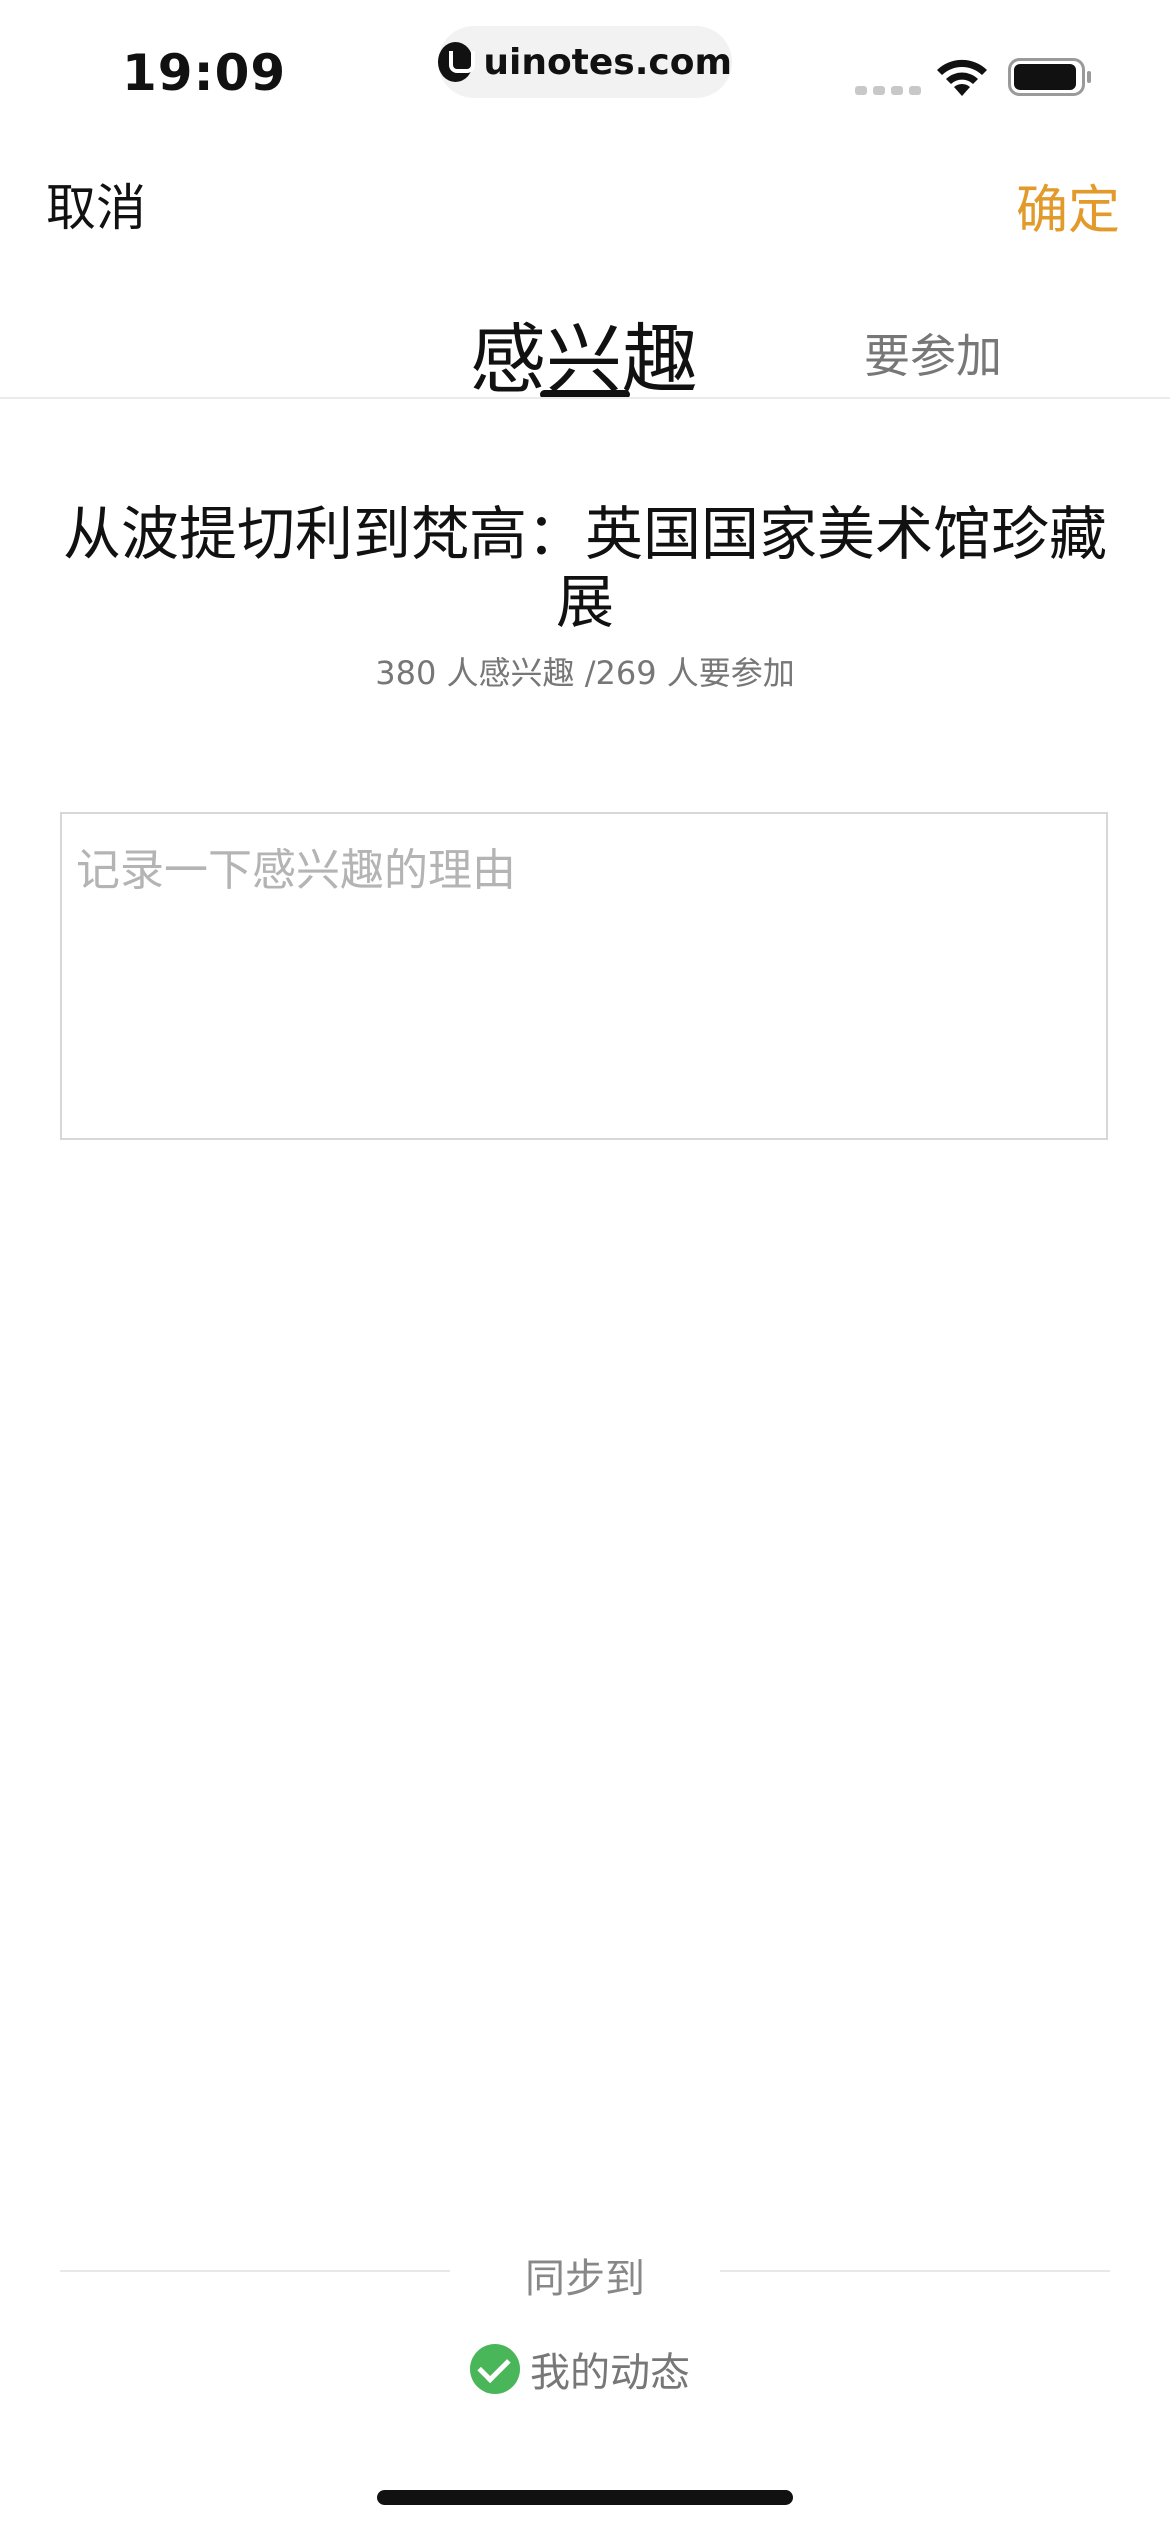 Image resolution: width=1170 pixels, height=2532 pixels. What do you see at coordinates (888, 90) in the screenshot?
I see `cellular-signal-icon` at bounding box center [888, 90].